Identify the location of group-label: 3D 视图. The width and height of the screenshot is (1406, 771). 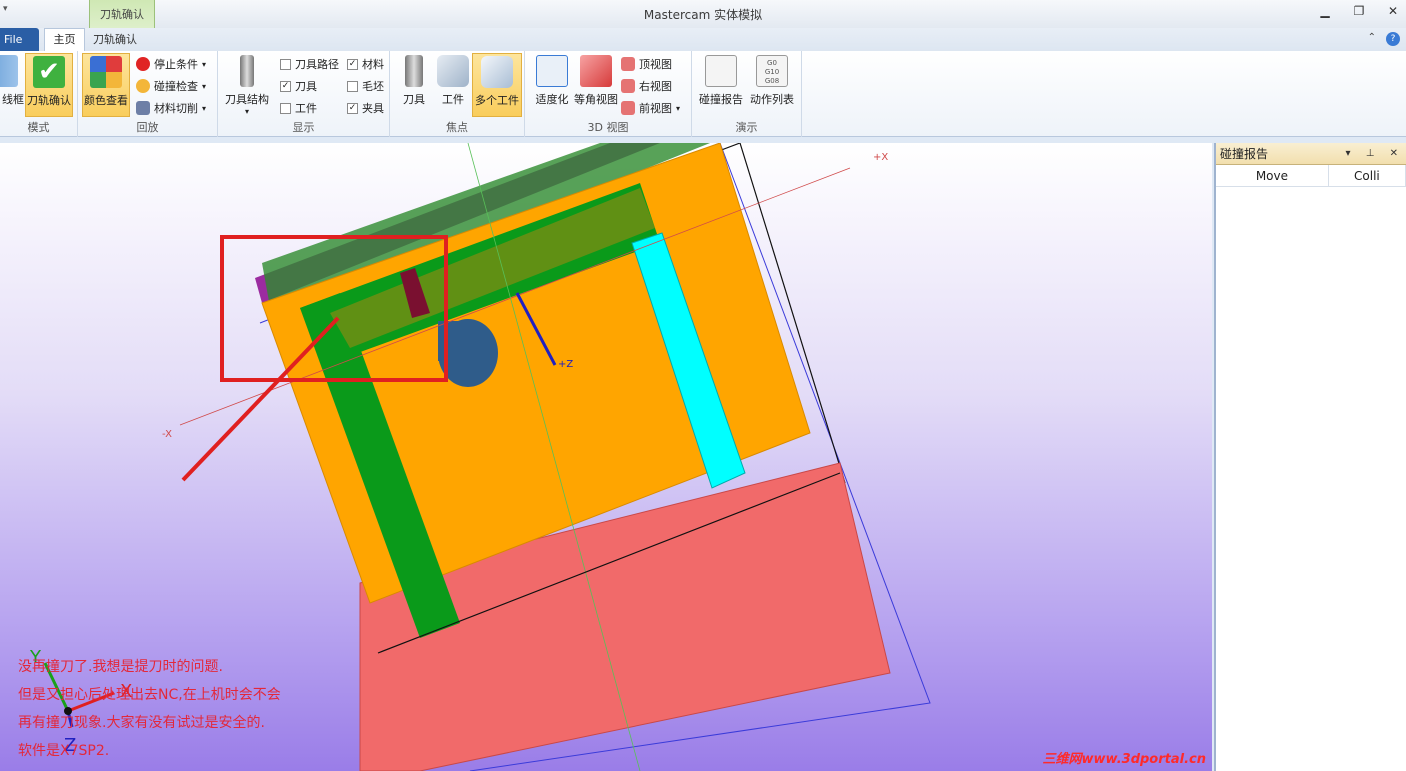
(608, 127).